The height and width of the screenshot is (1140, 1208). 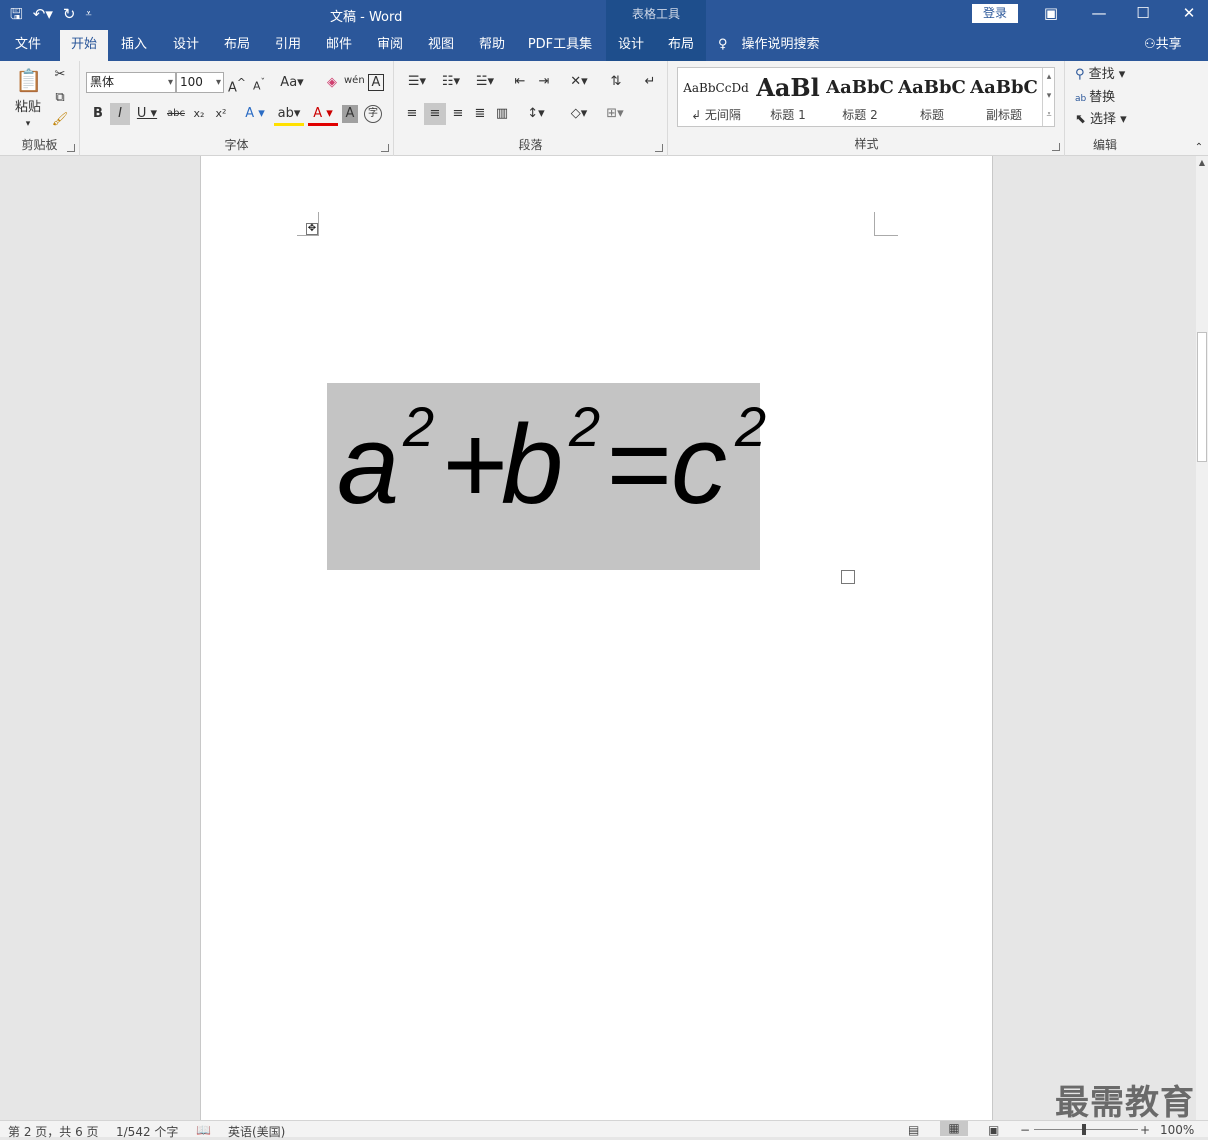 What do you see at coordinates (53, 1131) in the screenshot?
I see `page-count: 第 2 页，共 6 页` at bounding box center [53, 1131].